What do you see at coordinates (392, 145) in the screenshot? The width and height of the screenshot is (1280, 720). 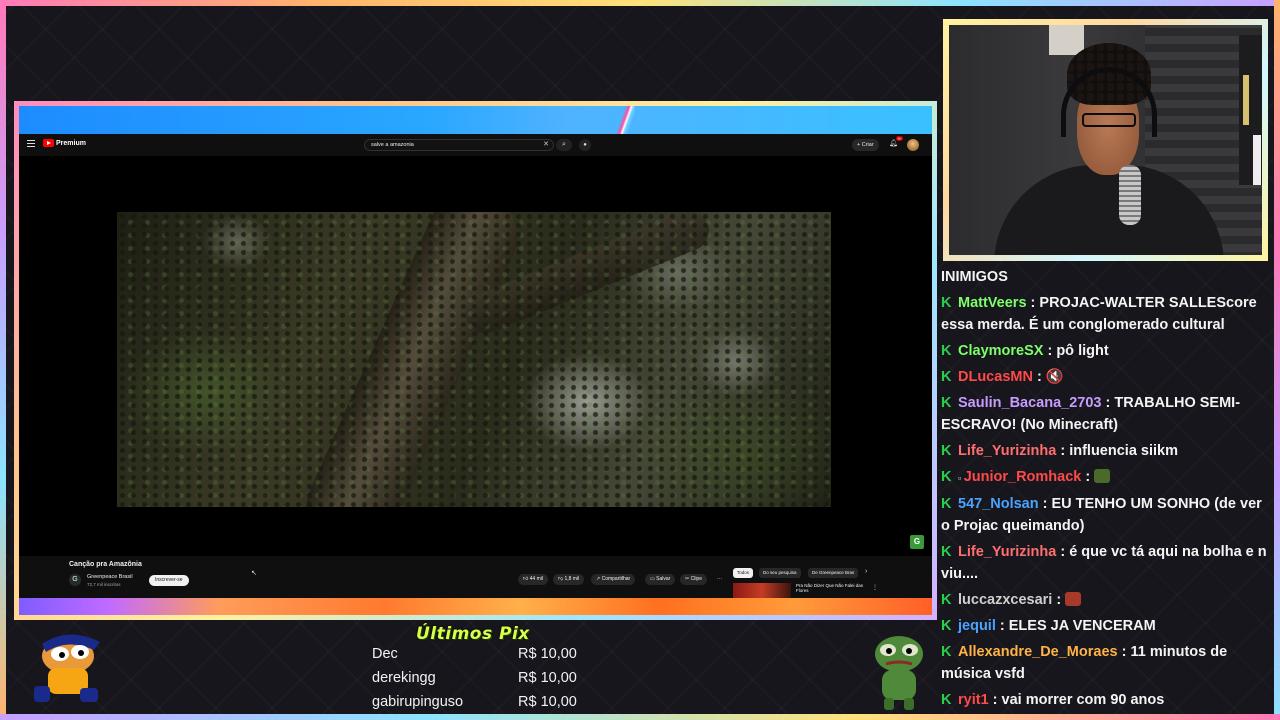 I see `search-query: salve a amazonia` at bounding box center [392, 145].